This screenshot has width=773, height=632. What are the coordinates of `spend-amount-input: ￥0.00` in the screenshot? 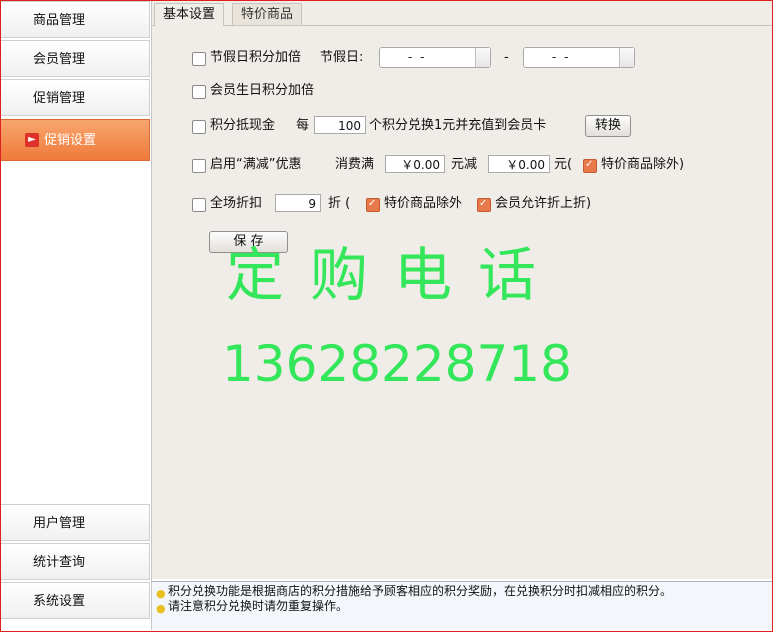 It's located at (415, 164).